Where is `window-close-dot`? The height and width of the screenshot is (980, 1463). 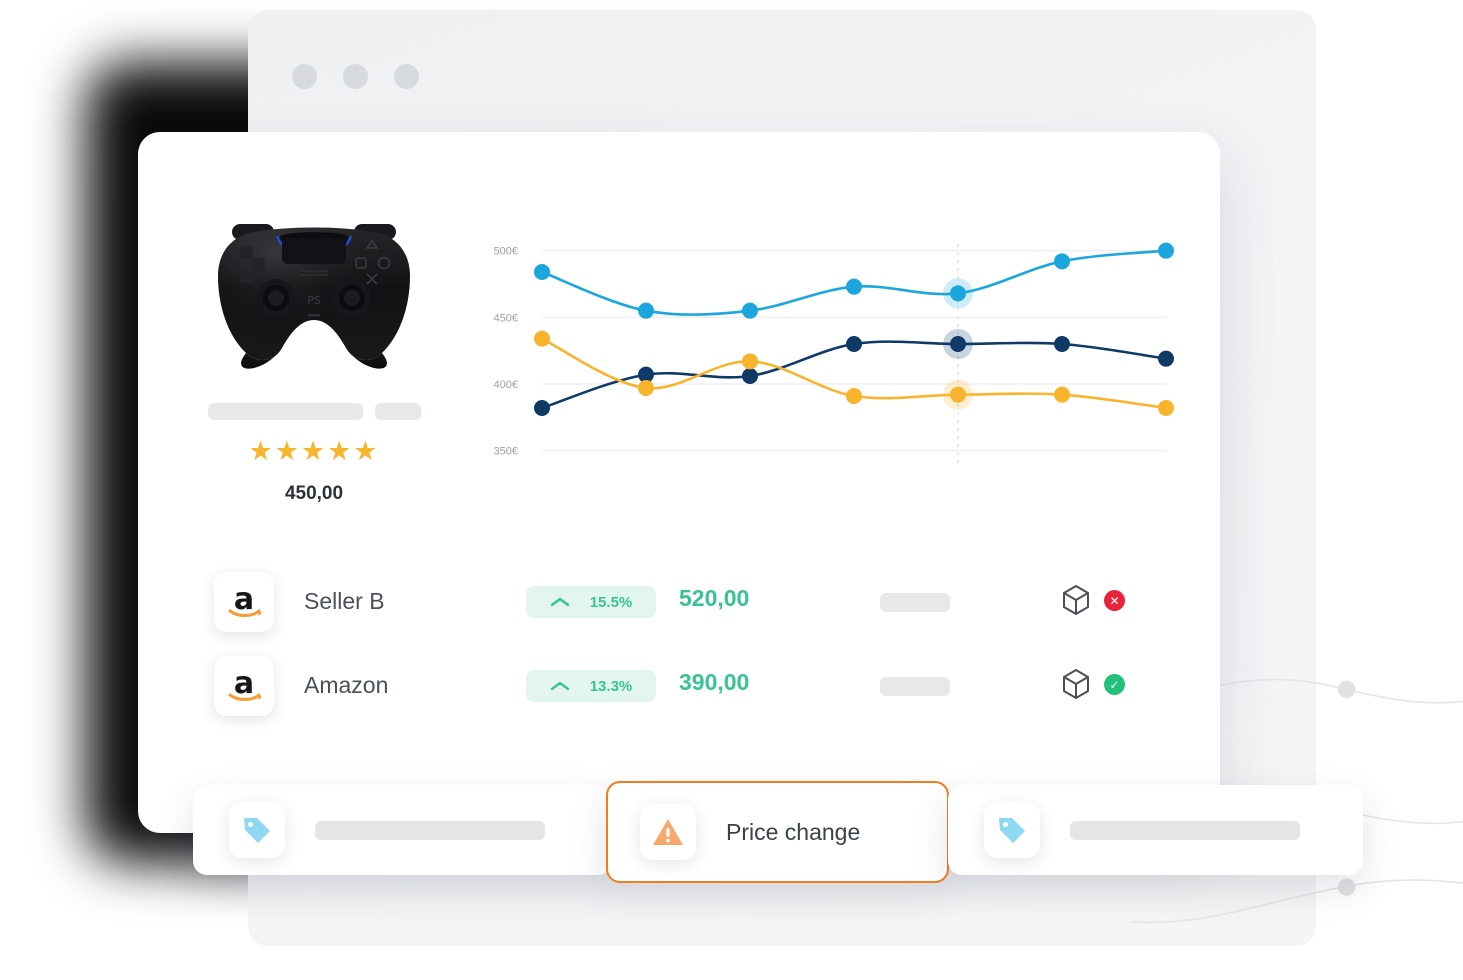
window-close-dot is located at coordinates (304, 76).